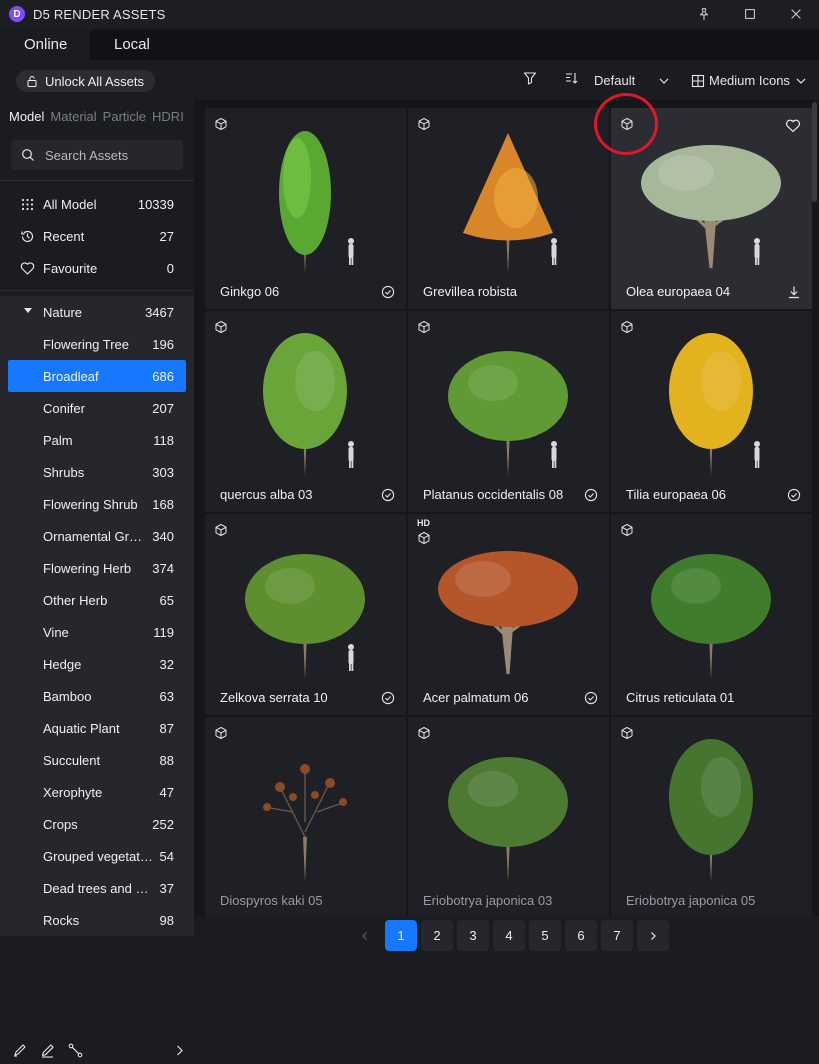 The height and width of the screenshot is (1064, 819). I want to click on tab-model: Model, so click(26, 116).